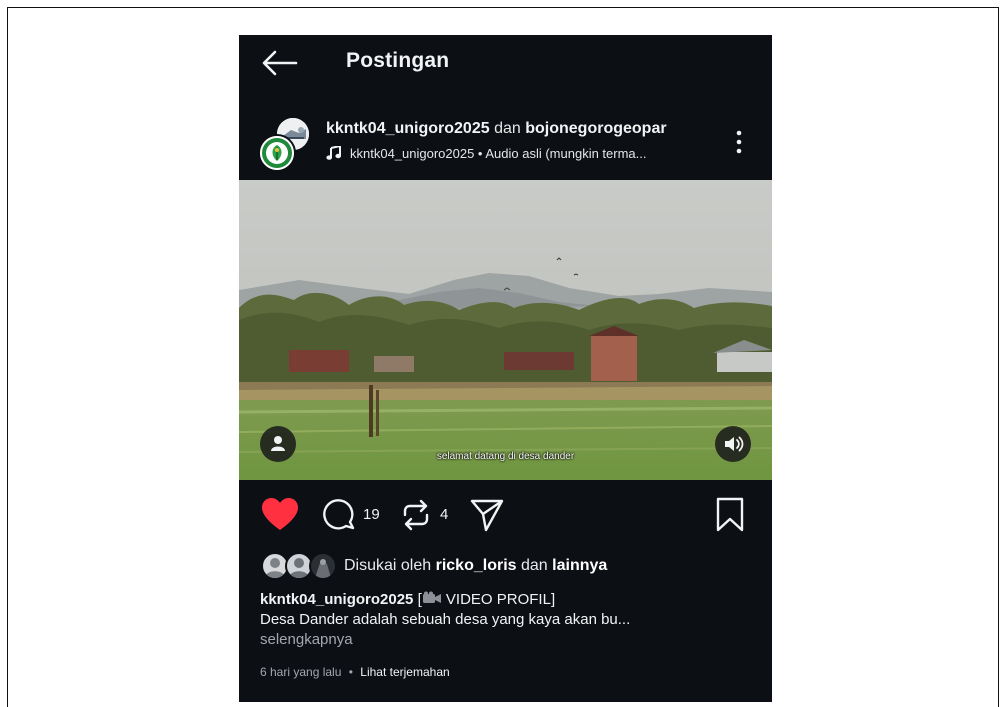 The width and height of the screenshot is (1003, 707). I want to click on back-button, so click(280, 63).